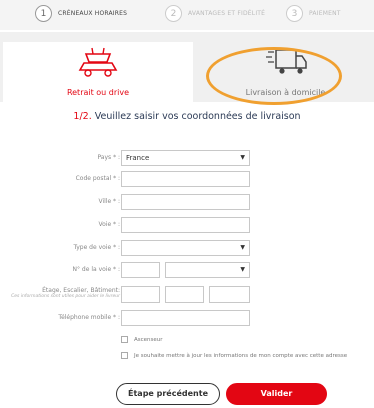  What do you see at coordinates (89, 317) in the screenshot?
I see `mobile-label: Téléphone mobile * :` at bounding box center [89, 317].